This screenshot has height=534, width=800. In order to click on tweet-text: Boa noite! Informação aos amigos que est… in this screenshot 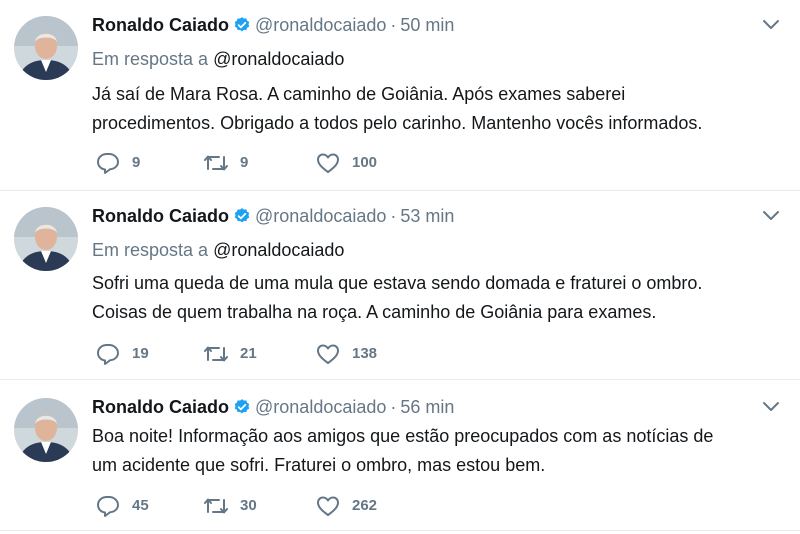, I will do `click(437, 451)`.